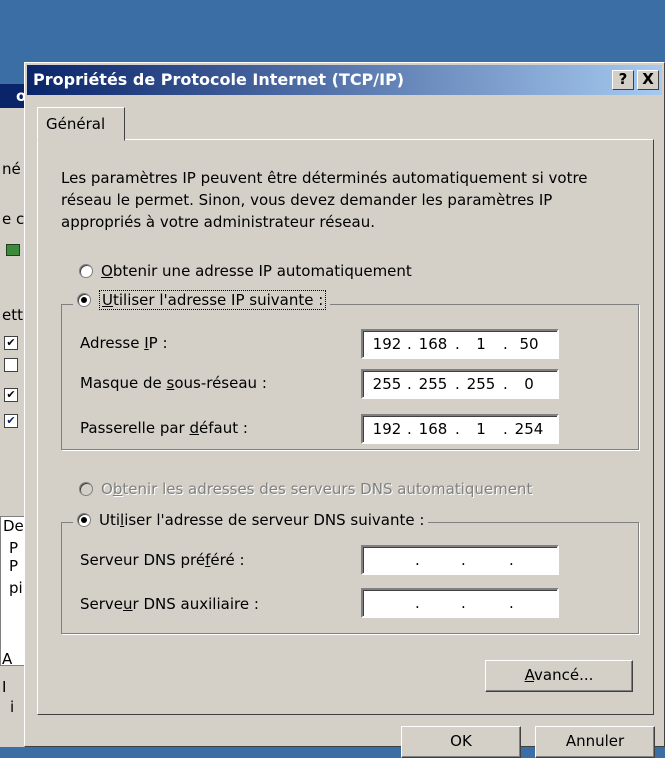  Describe the element at coordinates (173, 383) in the screenshot. I see `subnet-mask-label: Masque de sous-réseau :` at that location.